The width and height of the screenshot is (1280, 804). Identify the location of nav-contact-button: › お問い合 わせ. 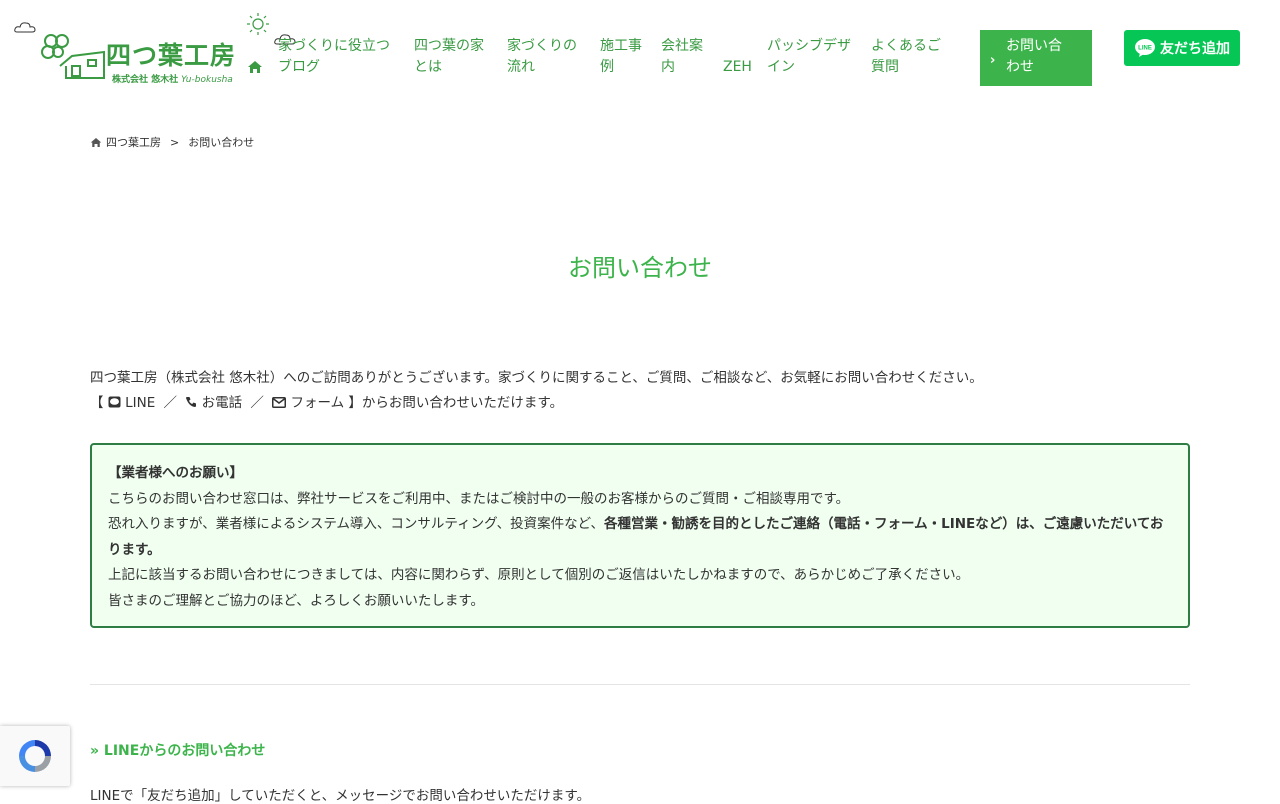
(1036, 58).